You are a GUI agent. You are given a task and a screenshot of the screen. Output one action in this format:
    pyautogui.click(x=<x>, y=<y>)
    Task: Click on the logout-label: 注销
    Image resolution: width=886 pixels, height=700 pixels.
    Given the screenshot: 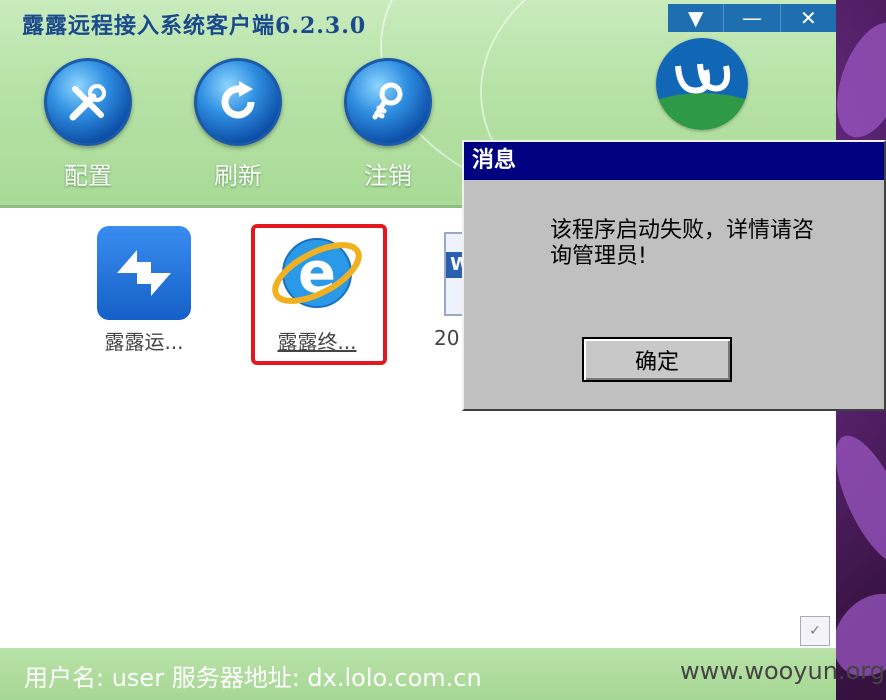 What is the action you would take?
    pyautogui.click(x=388, y=176)
    